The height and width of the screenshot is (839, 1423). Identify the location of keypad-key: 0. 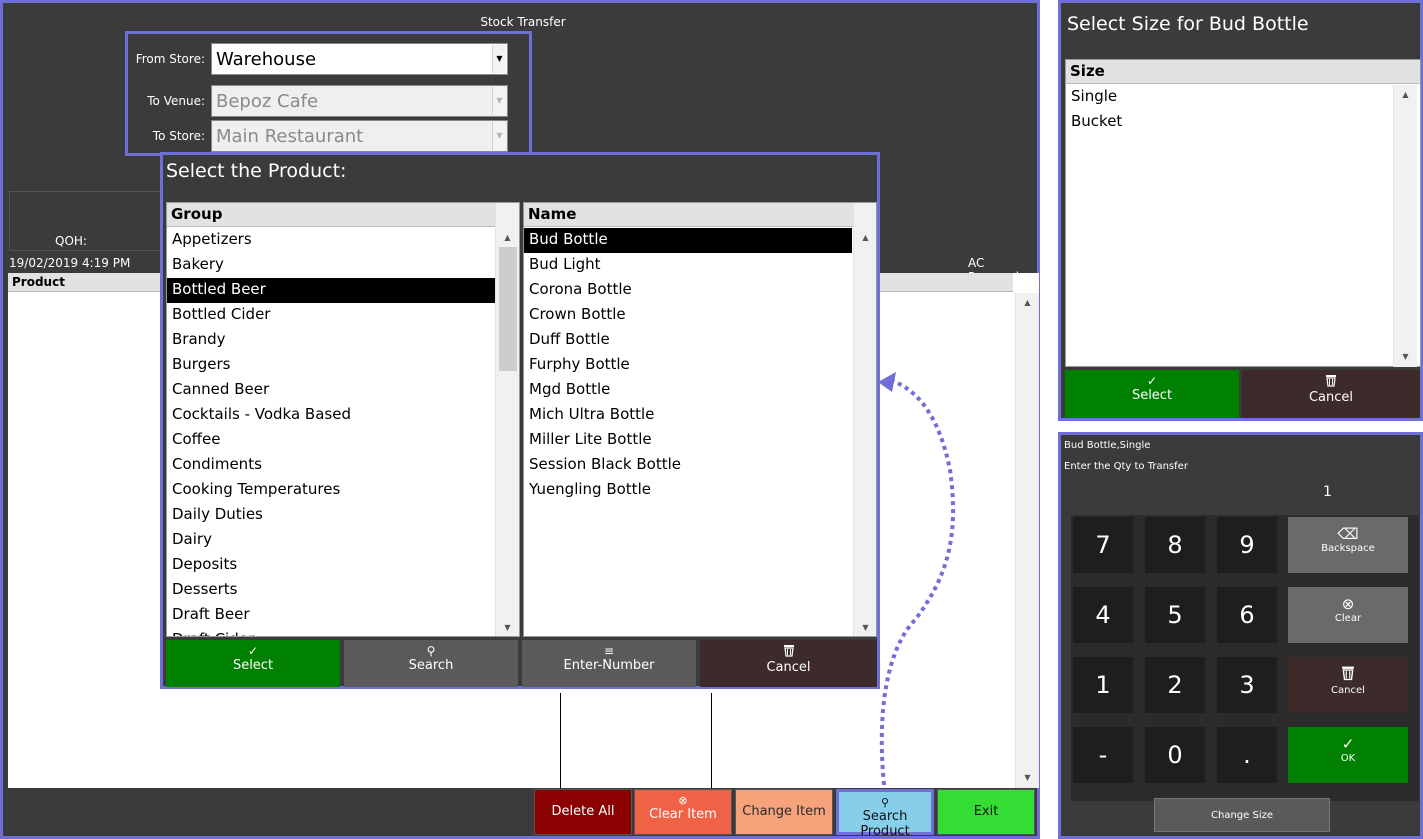
(1175, 755).